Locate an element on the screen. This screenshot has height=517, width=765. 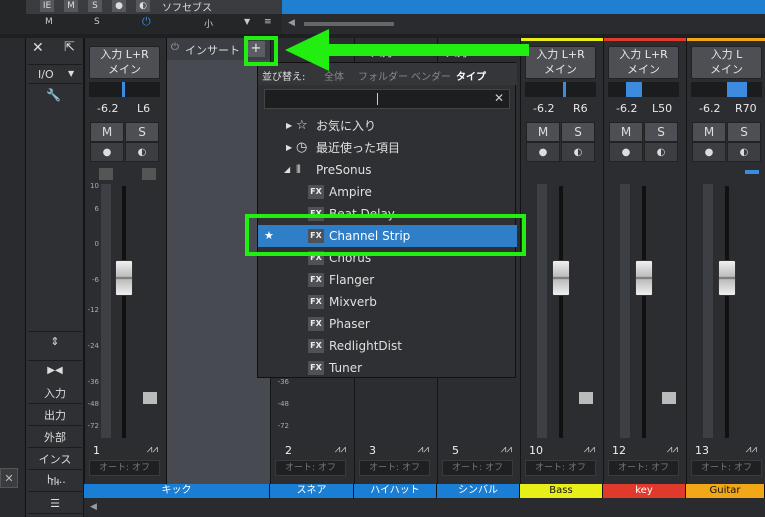
sort-folder: フォルダー is located at coordinates (383, 75).